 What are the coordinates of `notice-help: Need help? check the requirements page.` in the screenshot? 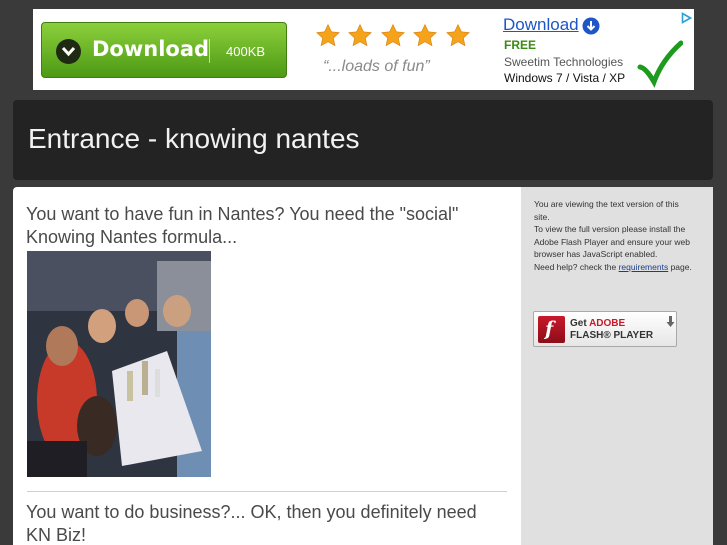 It's located at (614, 267).